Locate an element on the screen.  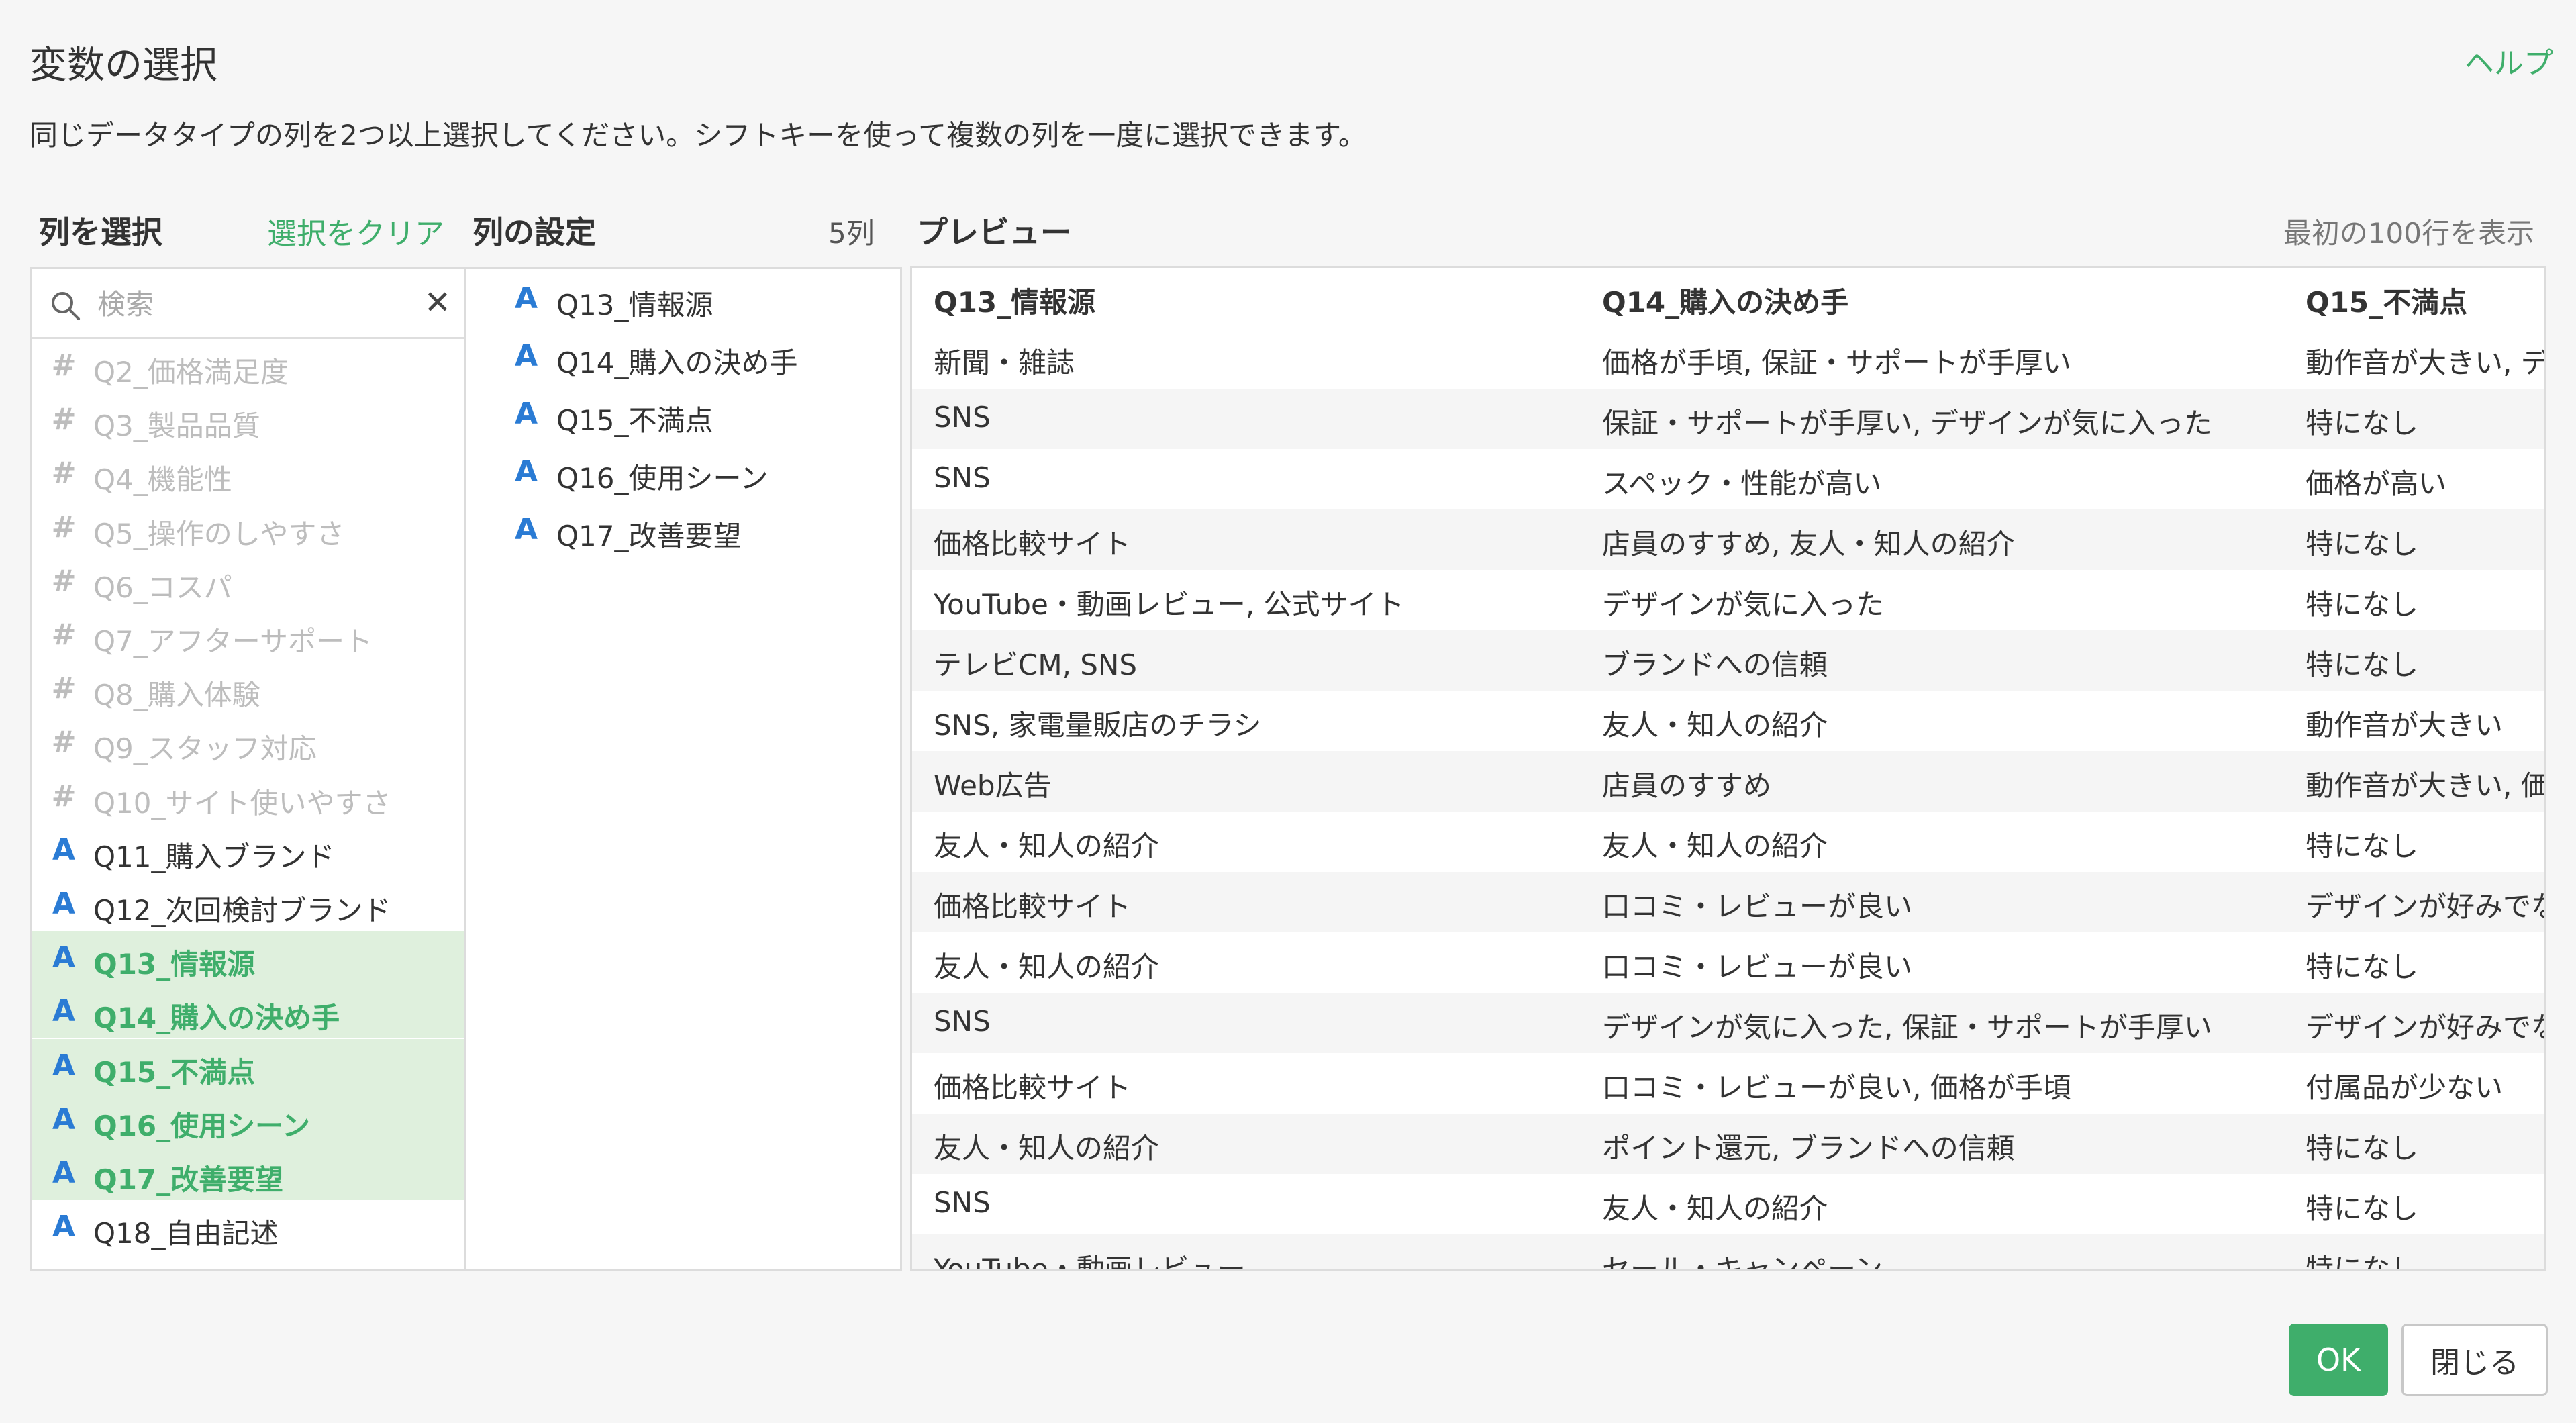
column-list-item: # Q7_アフターサポート is located at coordinates (248, 635).